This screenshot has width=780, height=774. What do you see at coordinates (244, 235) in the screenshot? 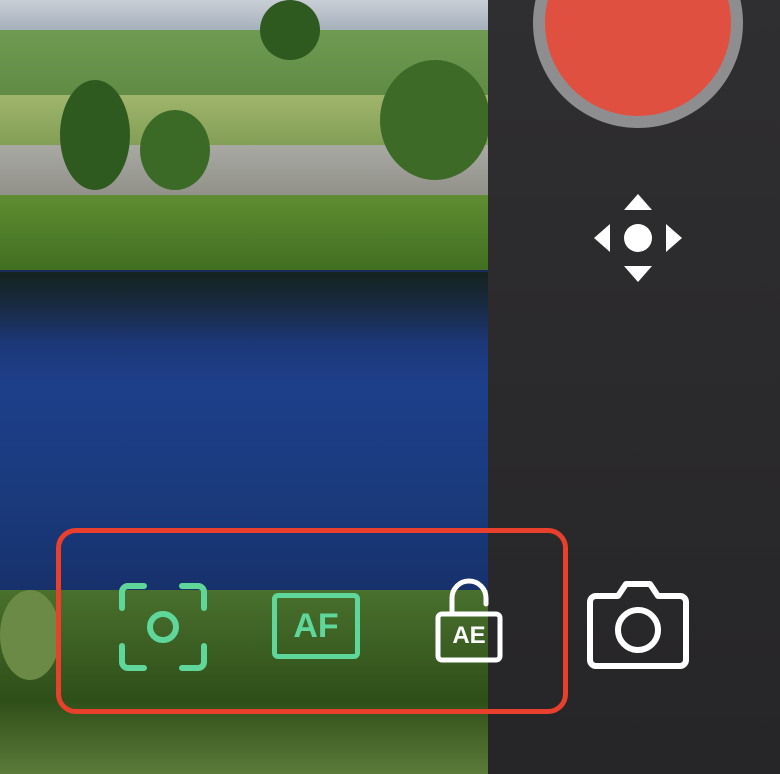
I see `shoreline-bushes` at bounding box center [244, 235].